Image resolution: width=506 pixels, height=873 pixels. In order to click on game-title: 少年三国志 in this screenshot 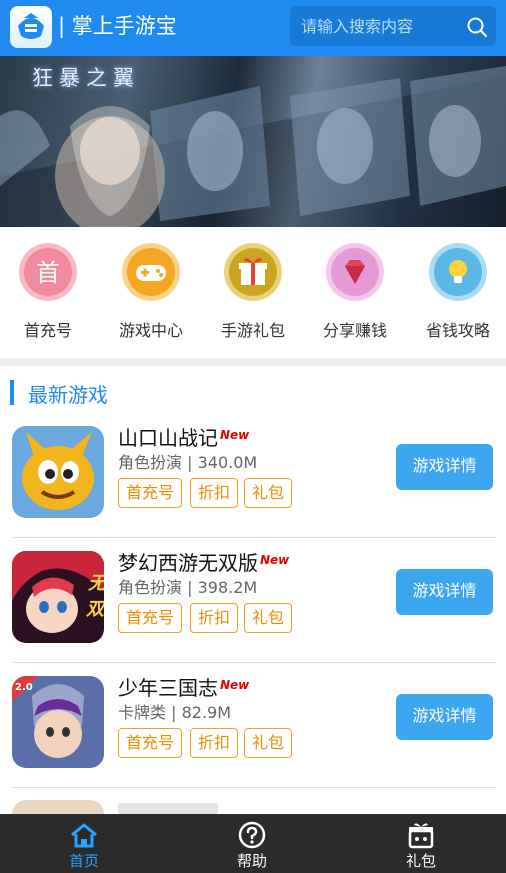, I will do `click(168, 688)`.